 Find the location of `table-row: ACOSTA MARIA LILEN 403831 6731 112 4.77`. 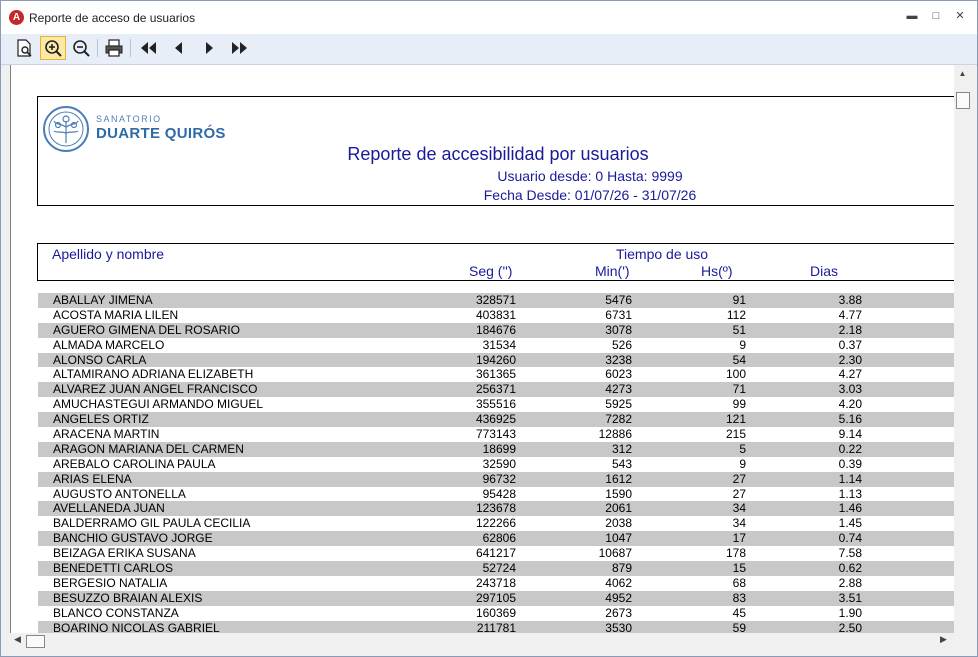

table-row: ACOSTA MARIA LILEN 403831 6731 112 4.77 is located at coordinates (496, 315).